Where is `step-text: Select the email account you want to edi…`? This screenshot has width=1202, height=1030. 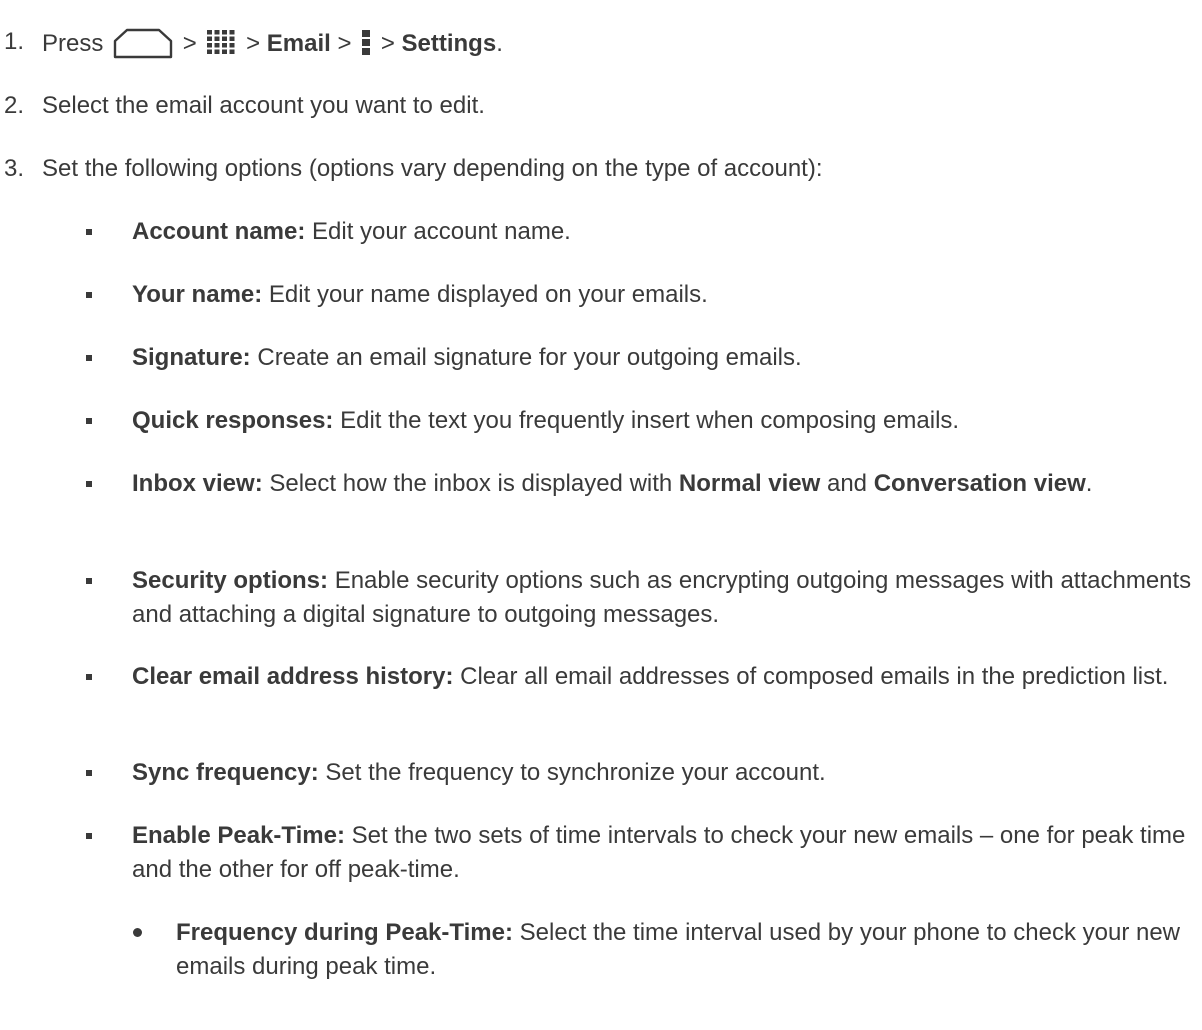 step-text: Select the email account you want to edi… is located at coordinates (263, 105).